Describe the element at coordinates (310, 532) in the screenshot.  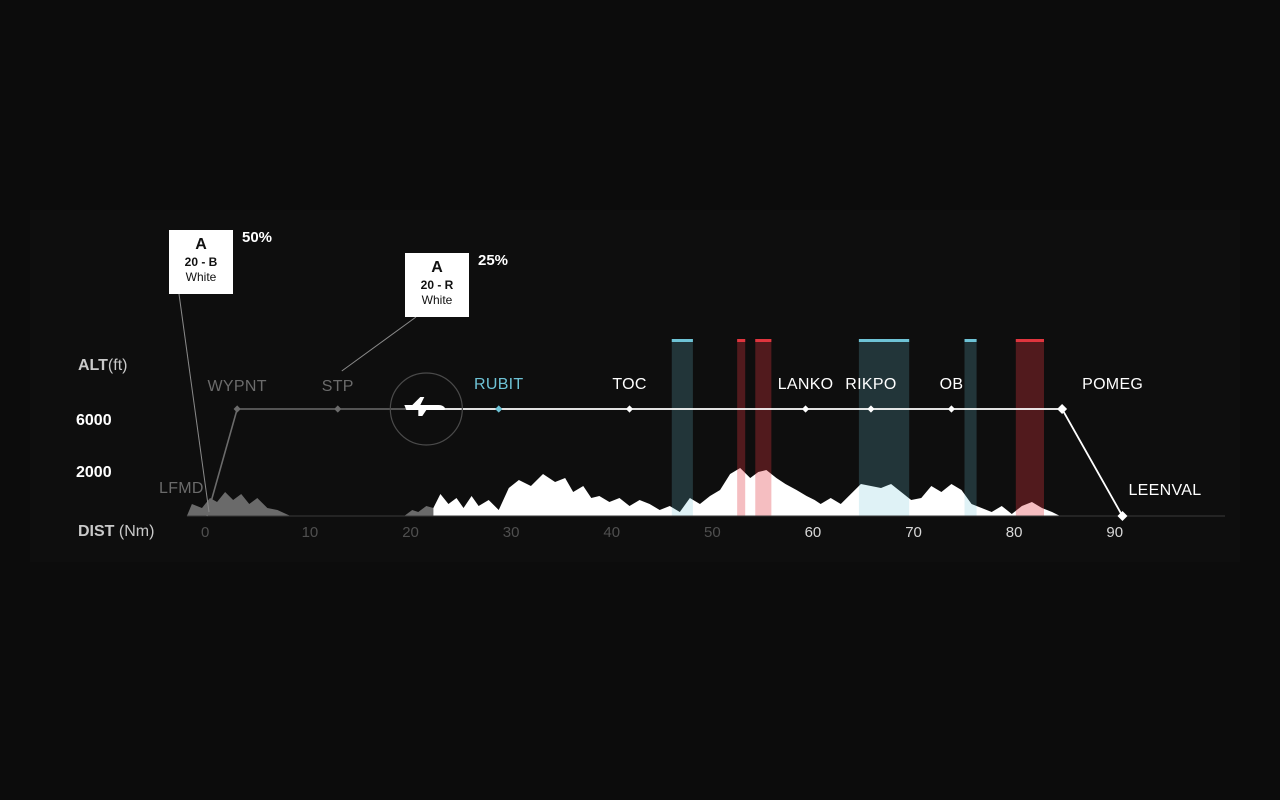
I see `dist-tick-label: 10` at that location.